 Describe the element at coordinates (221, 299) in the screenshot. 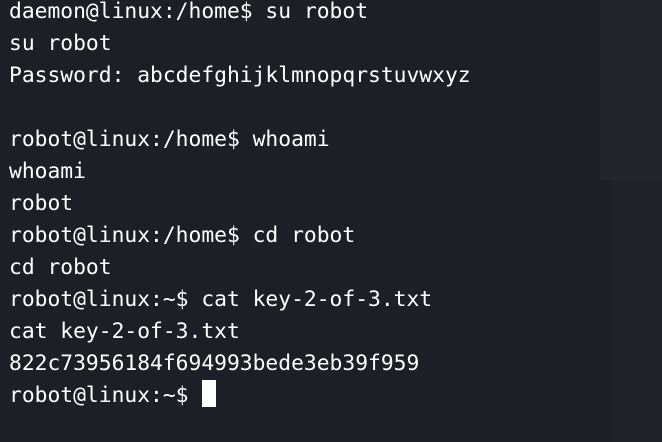

I see `terminal-line: robot@linux:~$ cat key-2-of-3.txt` at that location.